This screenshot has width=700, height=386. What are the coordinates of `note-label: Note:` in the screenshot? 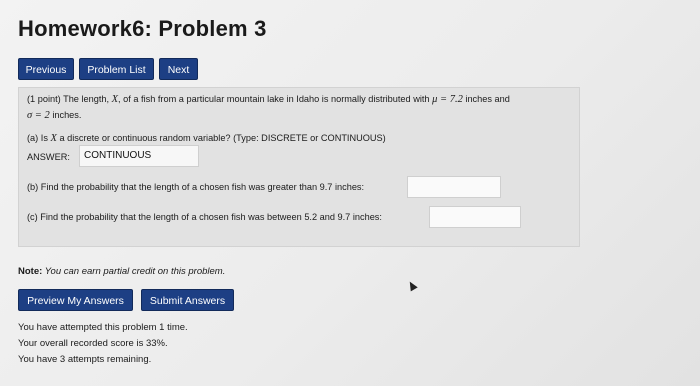 It's located at (30, 271).